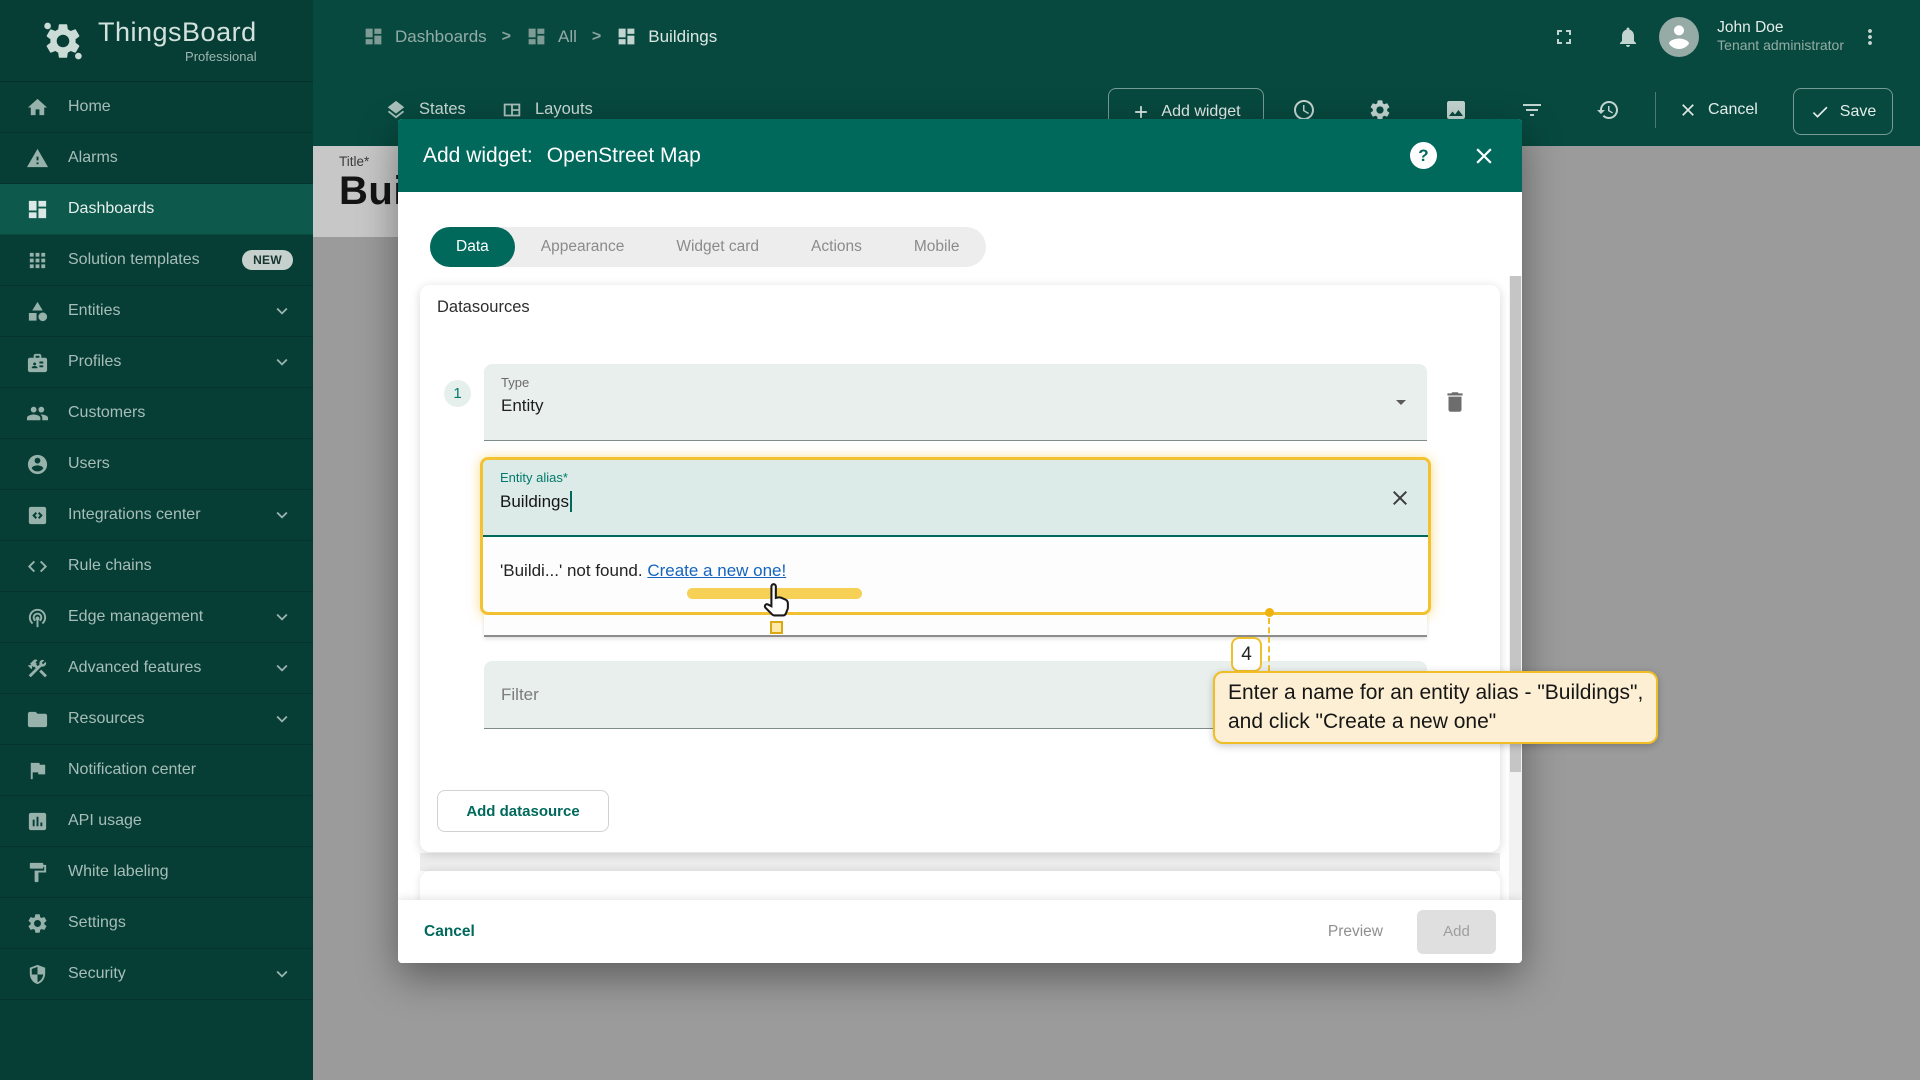  Describe the element at coordinates (37, 260) in the screenshot. I see `apps-icon` at that location.